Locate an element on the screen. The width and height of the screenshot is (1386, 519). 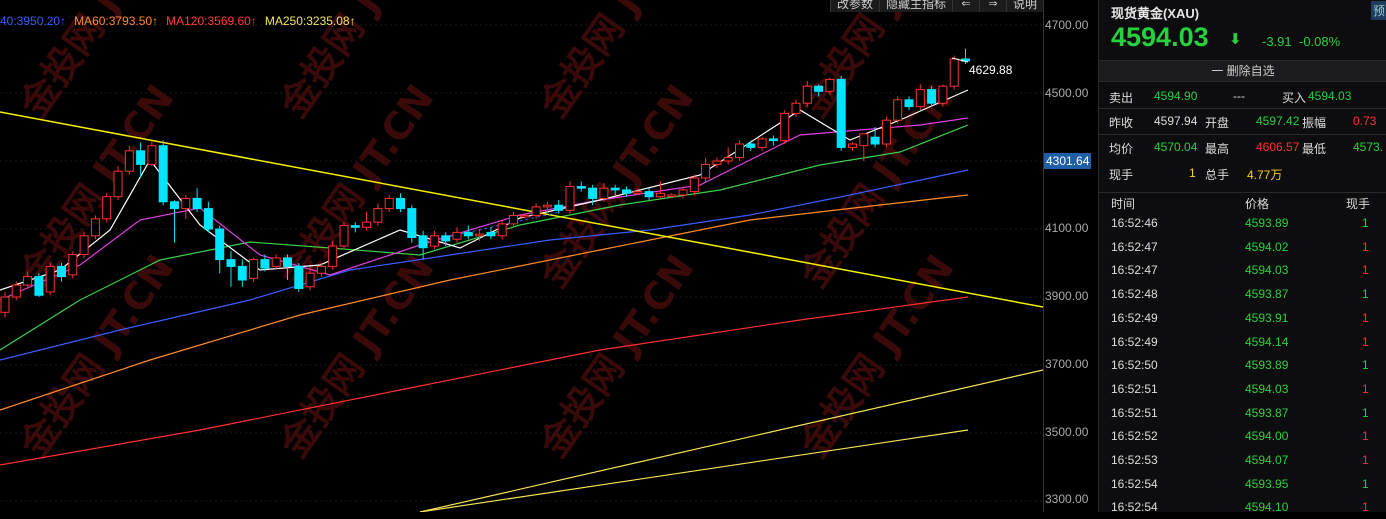
quote-label: 卖出 is located at coordinates (1121, 98).